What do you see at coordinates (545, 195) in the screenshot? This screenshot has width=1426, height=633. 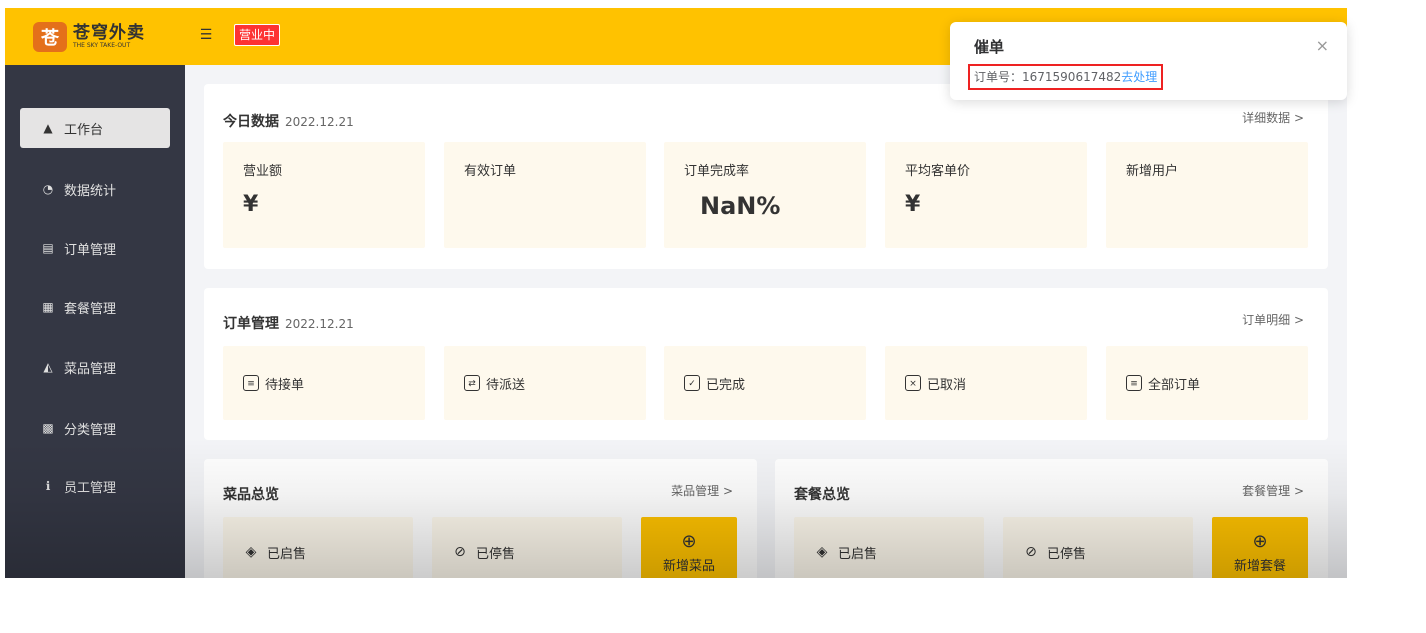 I see `valid-orders-tile: 有效订单` at bounding box center [545, 195].